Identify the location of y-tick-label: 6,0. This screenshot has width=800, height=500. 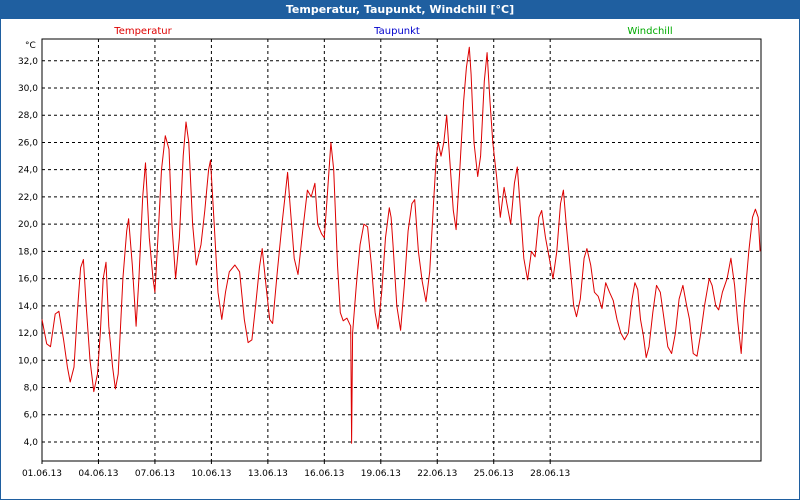
(31, 416).